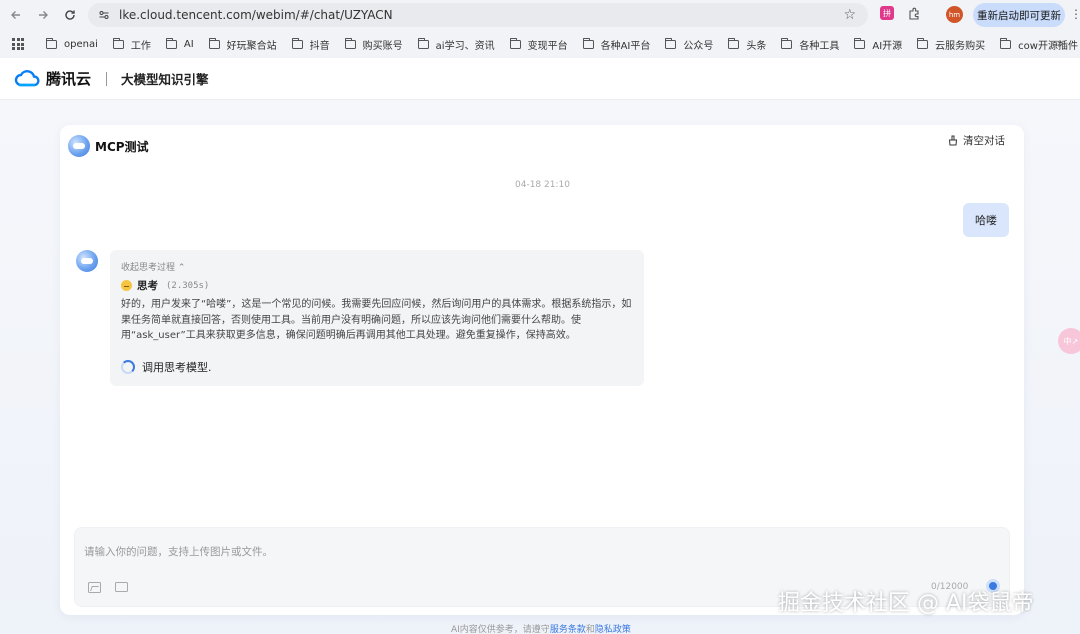  What do you see at coordinates (1048, 46) in the screenshot?
I see `bookmark-label: cow开源插件` at bounding box center [1048, 46].